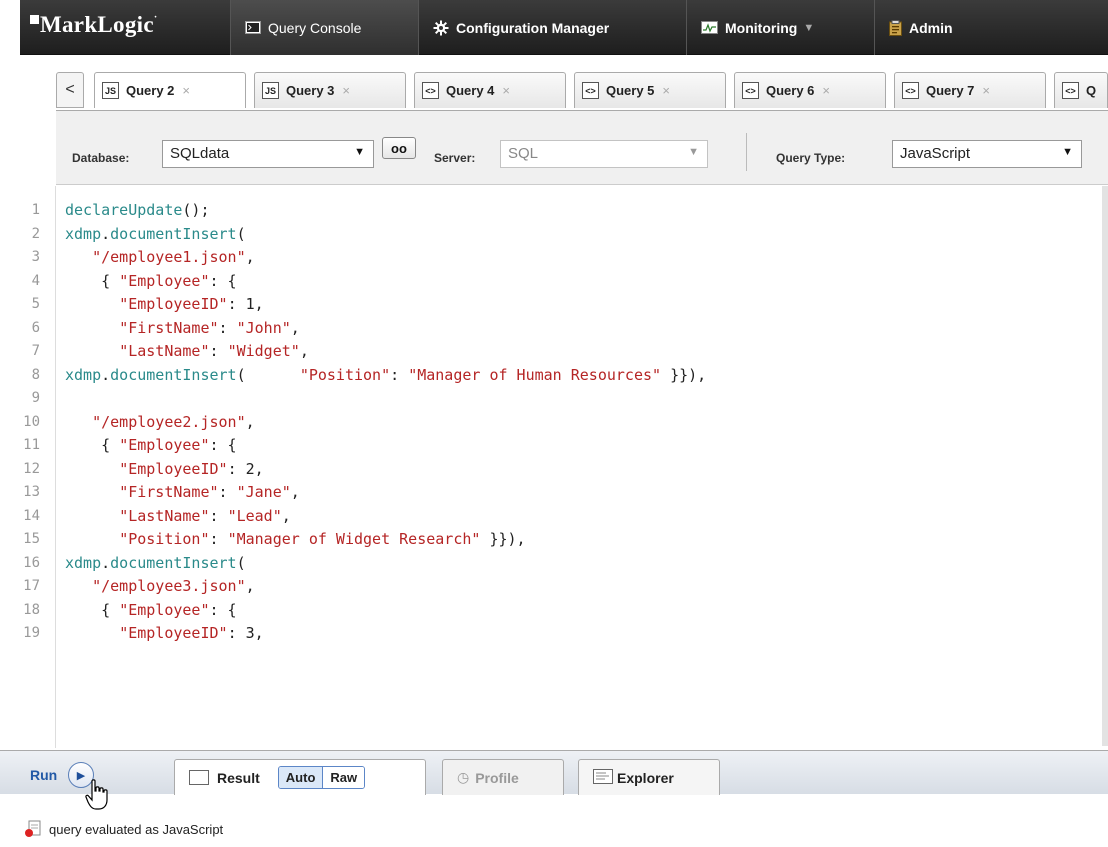 This screenshot has height=847, width=1108. I want to click on code-punctuation-token: ();, so click(196, 210).